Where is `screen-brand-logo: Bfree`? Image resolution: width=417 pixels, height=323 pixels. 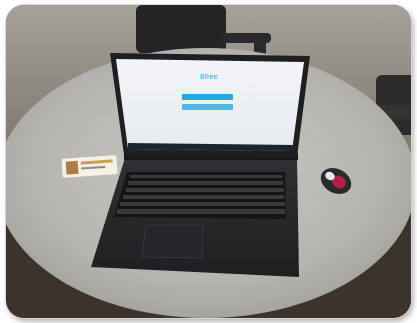
screen-brand-logo: Bfree is located at coordinates (209, 77).